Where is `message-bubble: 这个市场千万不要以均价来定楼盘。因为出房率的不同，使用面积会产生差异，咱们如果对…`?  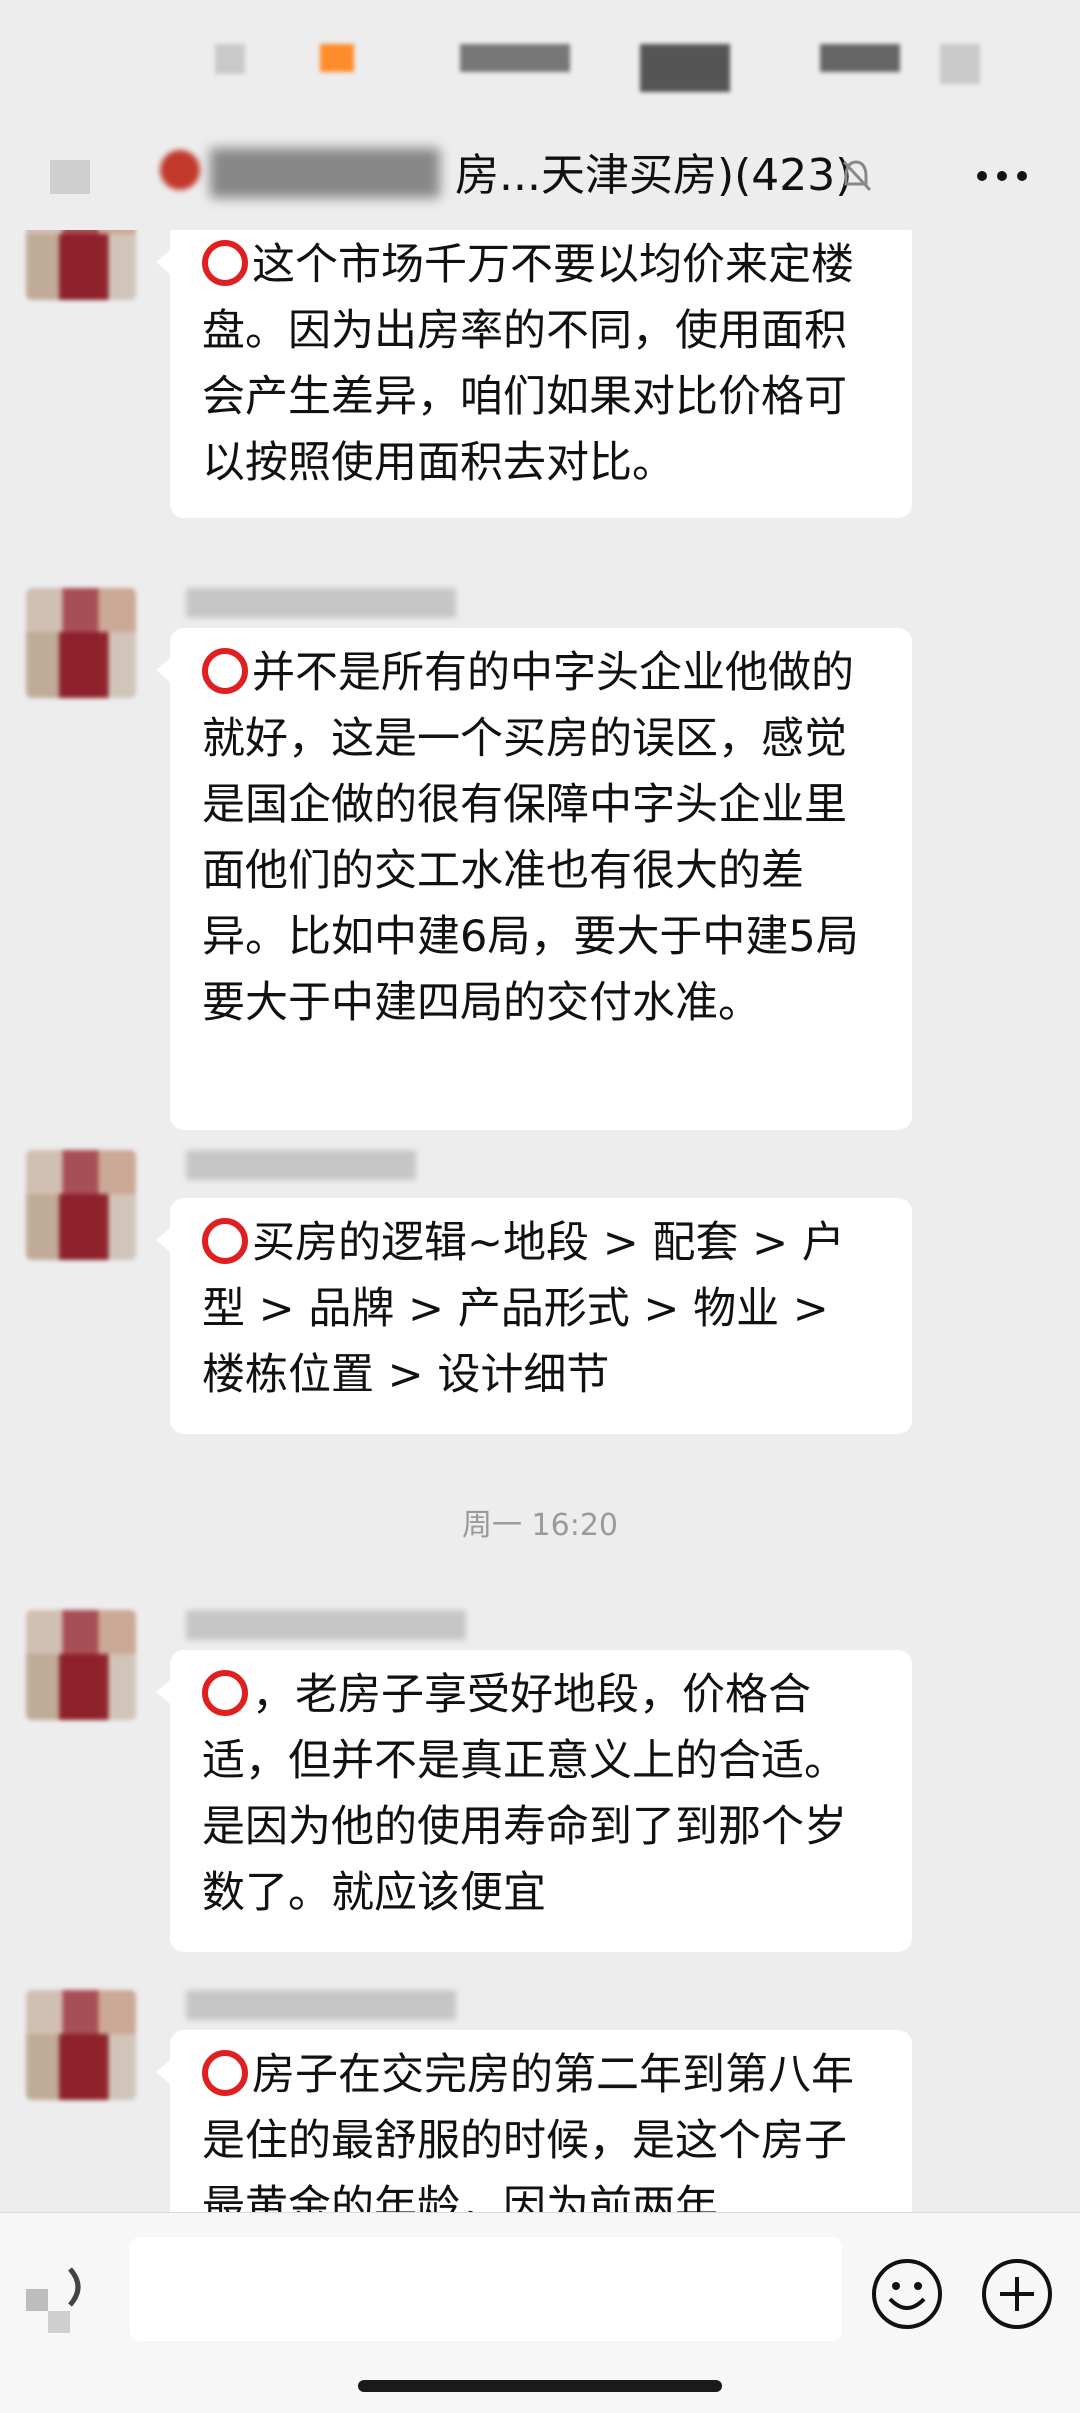 message-bubble: 这个市场千万不要以均价来定楼盘。因为出房率的不同，使用面积会产生差异，咱们如果对… is located at coordinates (534, 374).